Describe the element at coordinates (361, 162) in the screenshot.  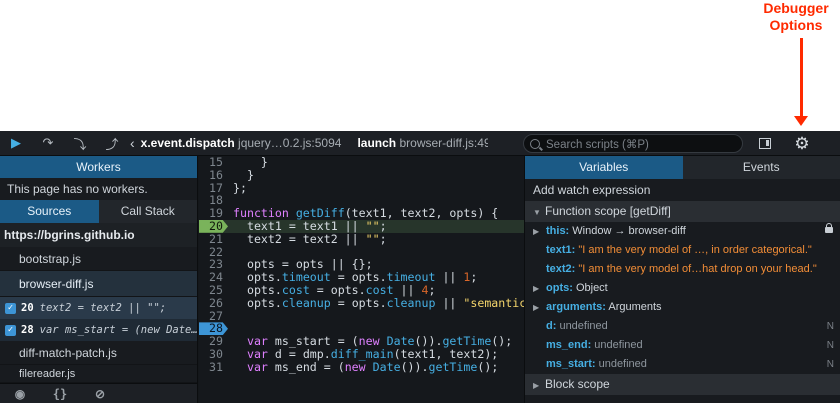
I see `code-line: 15 }` at that location.